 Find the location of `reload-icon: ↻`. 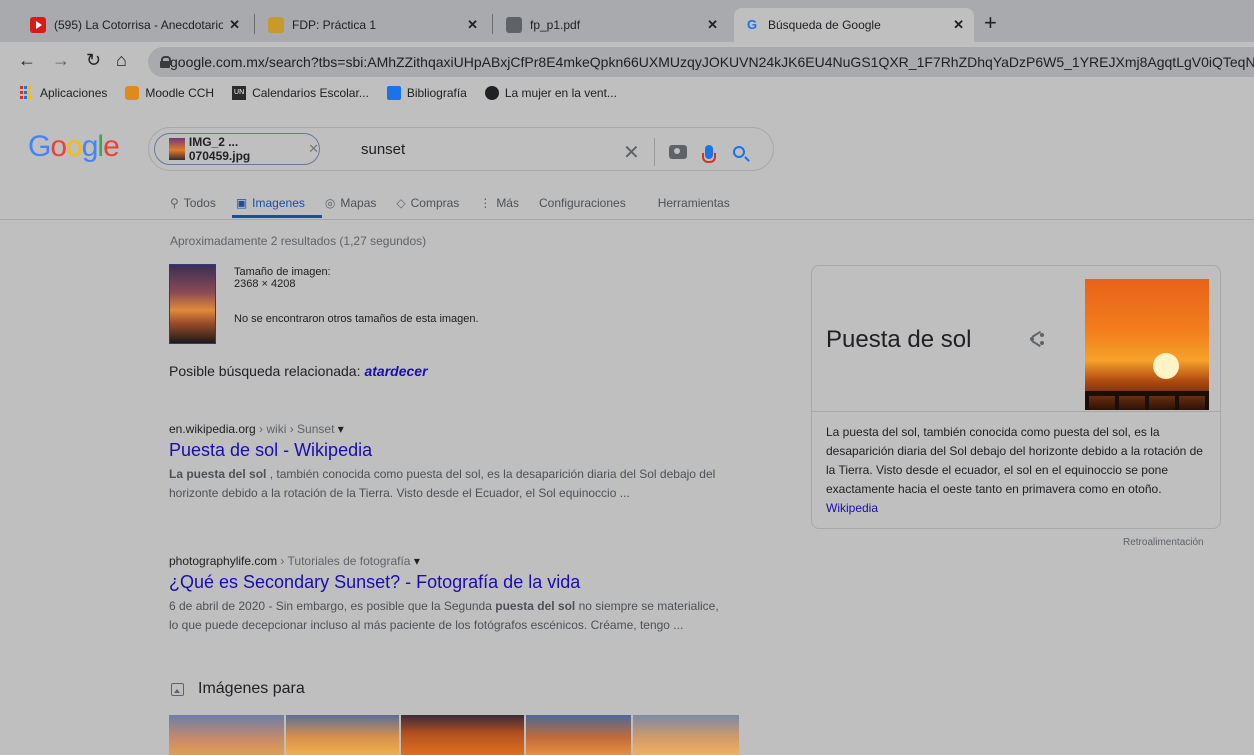

reload-icon: ↻ is located at coordinates (93, 60).